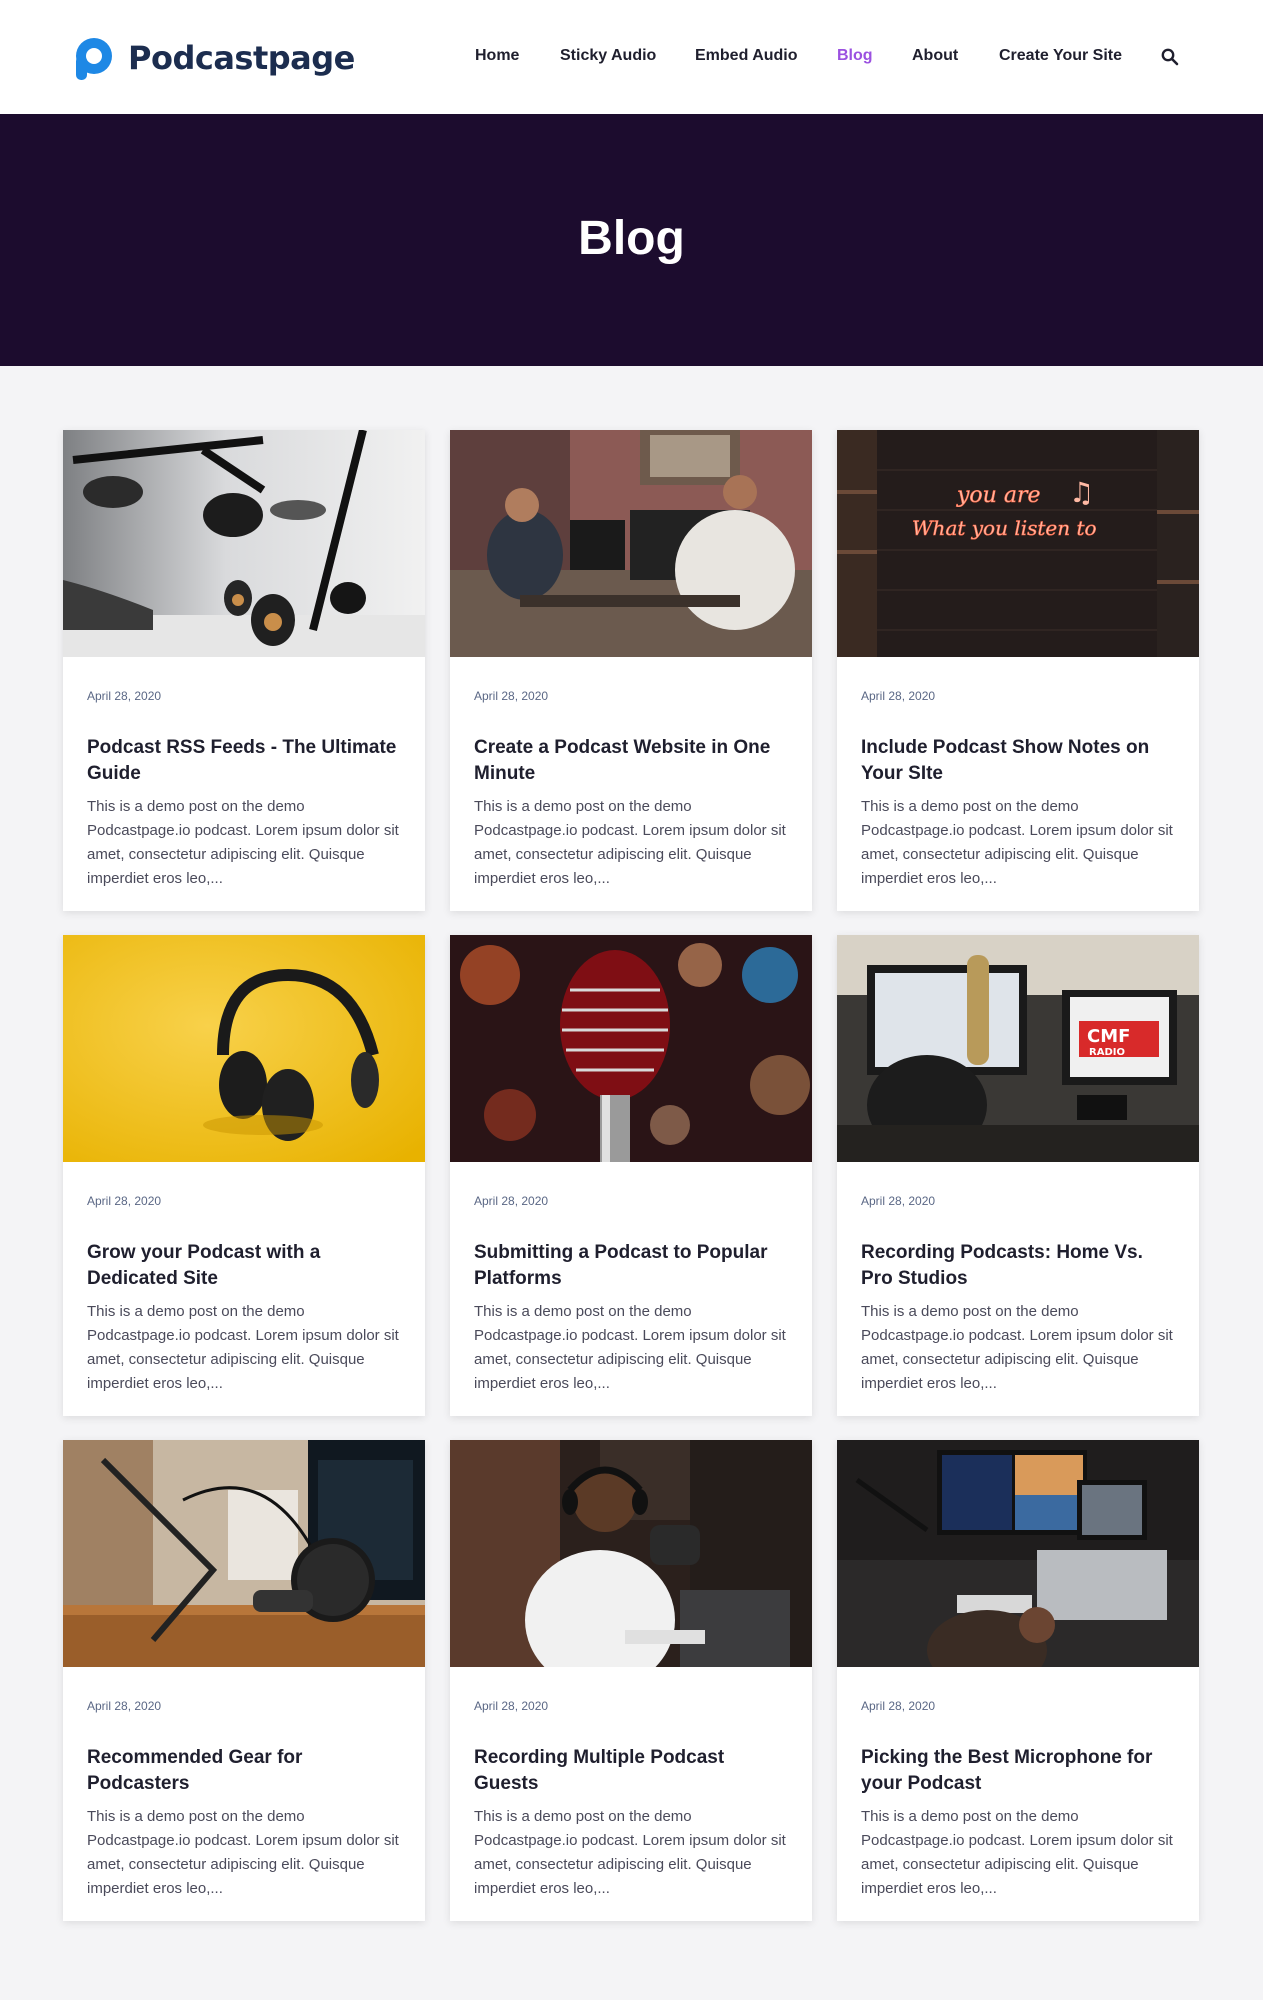  What do you see at coordinates (1018, 1266) in the screenshot?
I see `post-title: Recording Podcasts: Home Vs. Pro Studios` at bounding box center [1018, 1266].